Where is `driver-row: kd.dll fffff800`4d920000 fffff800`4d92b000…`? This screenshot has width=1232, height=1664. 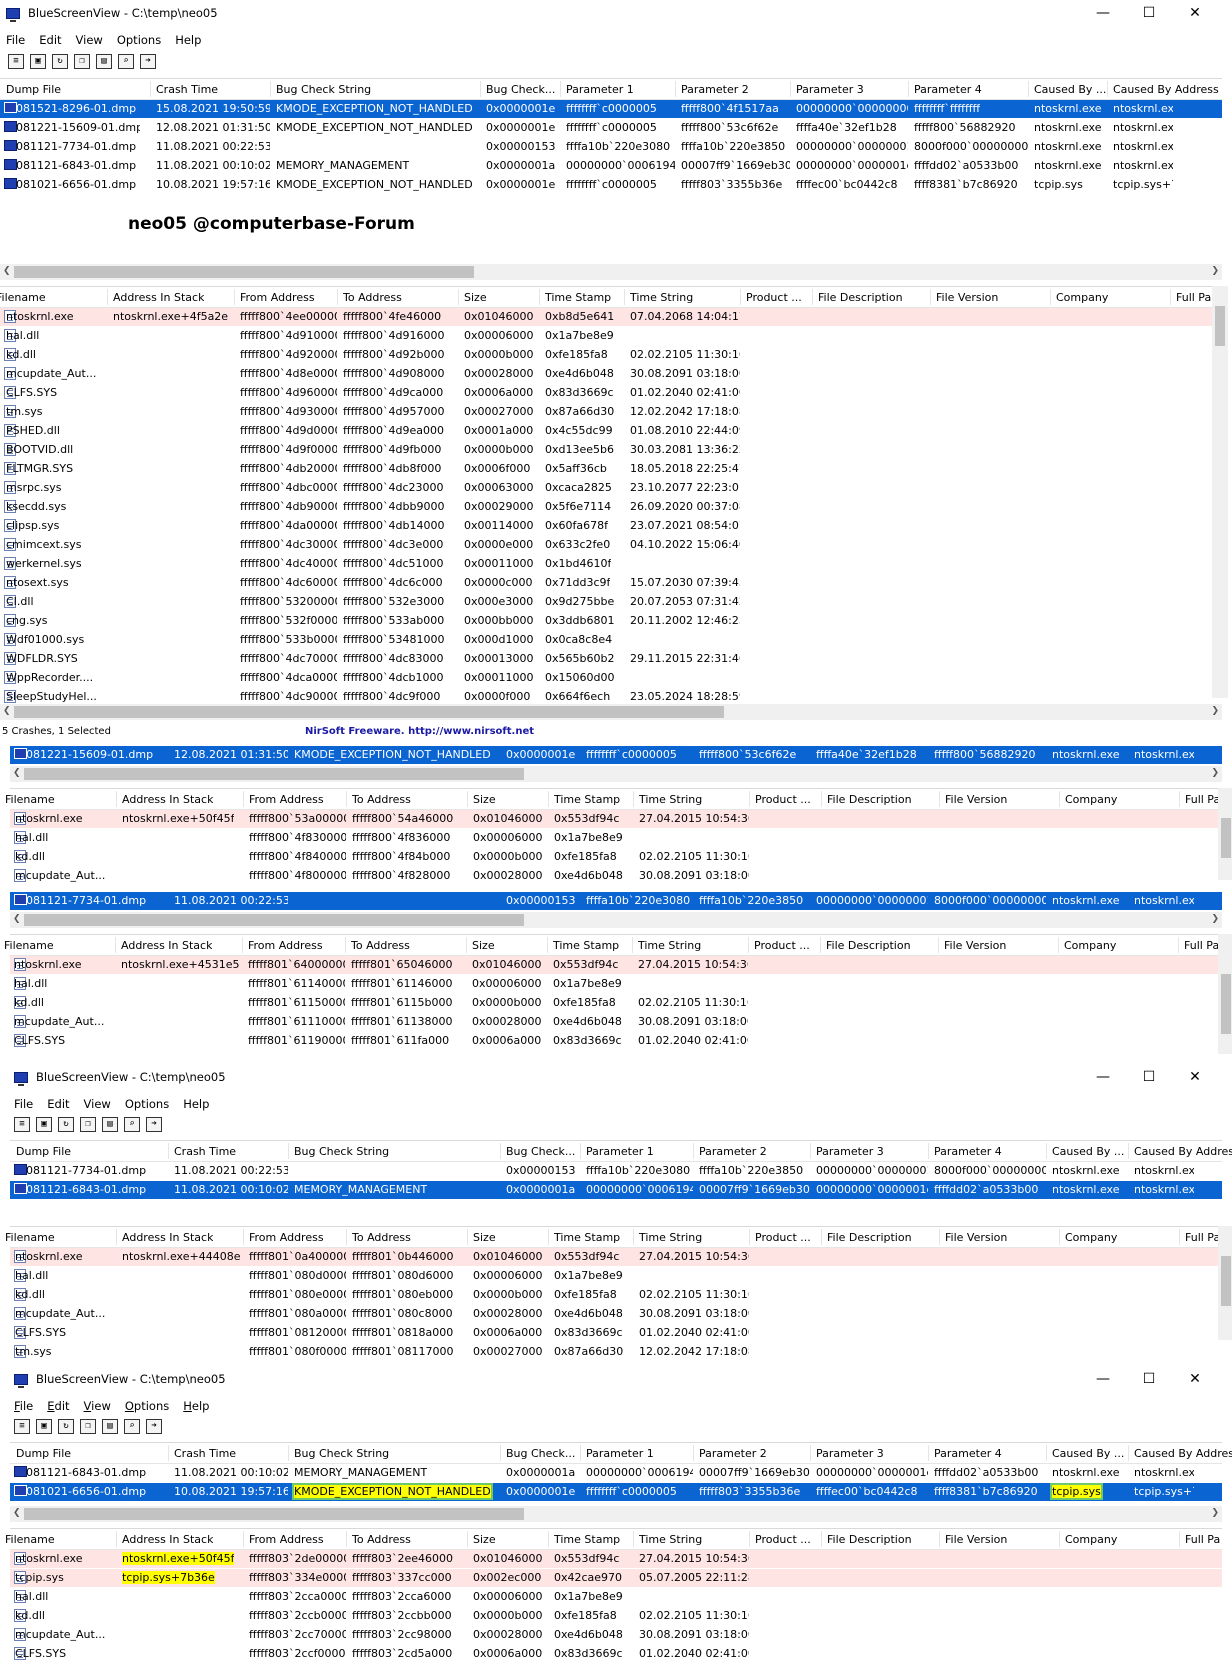
driver-row: kd.dll fffff800`4d920000 fffff800`4d92b000… is located at coordinates (606, 355).